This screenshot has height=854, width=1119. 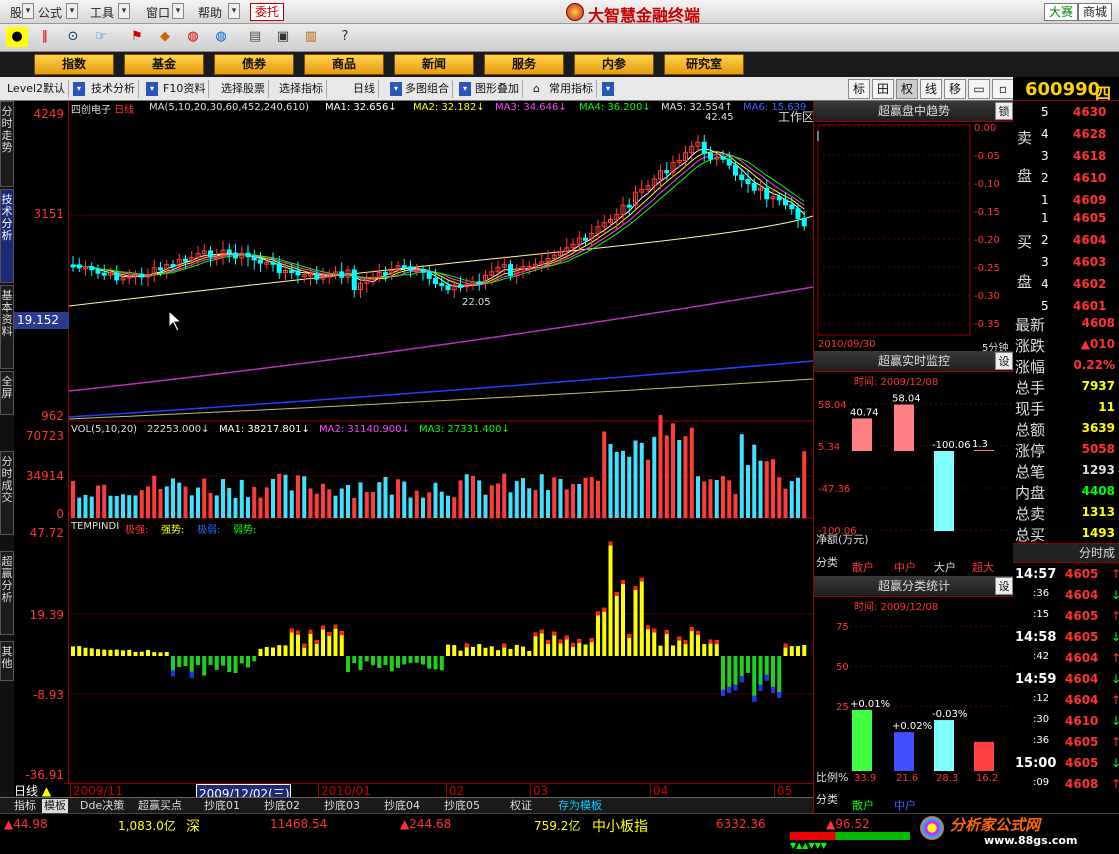 What do you see at coordinates (185, 89) in the screenshot?
I see `f10-info: F10资料` at bounding box center [185, 89].